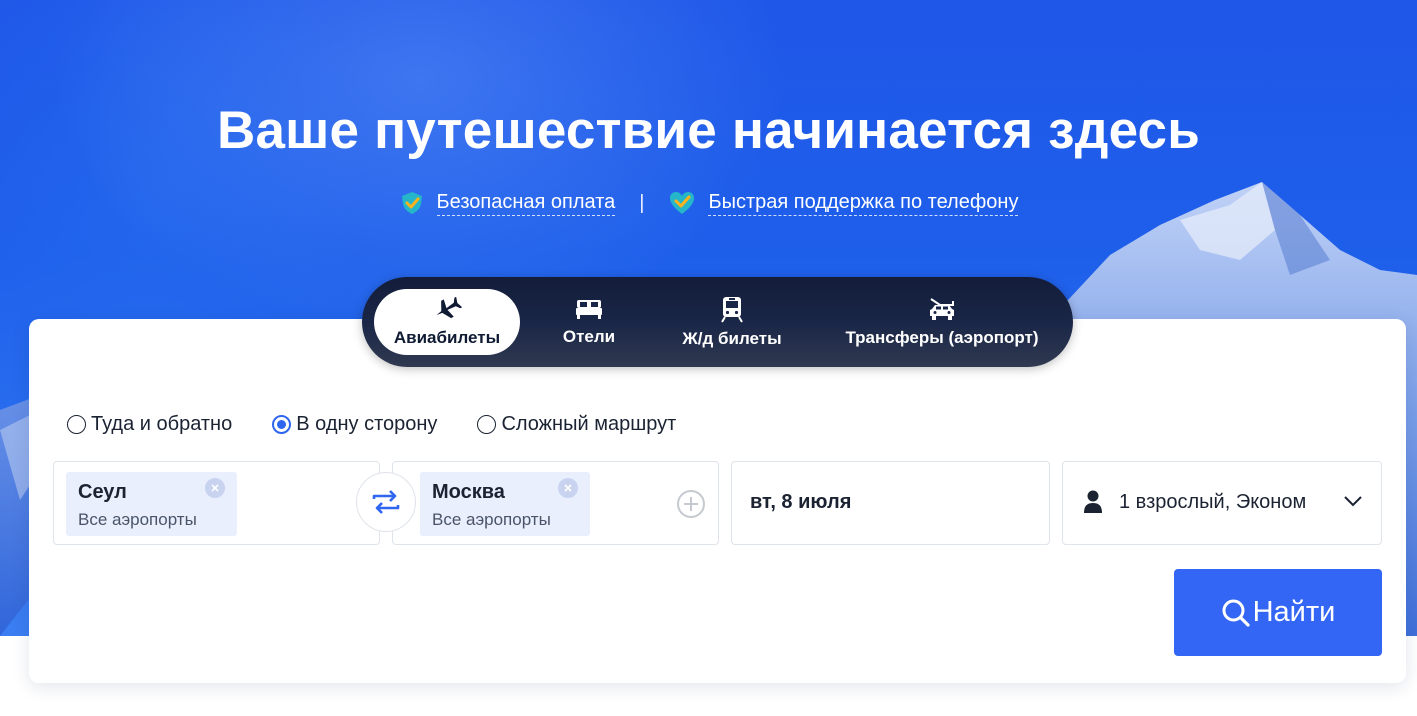 This screenshot has height=716, width=1417. I want to click on radio-label: В одну сторону, so click(367, 424).